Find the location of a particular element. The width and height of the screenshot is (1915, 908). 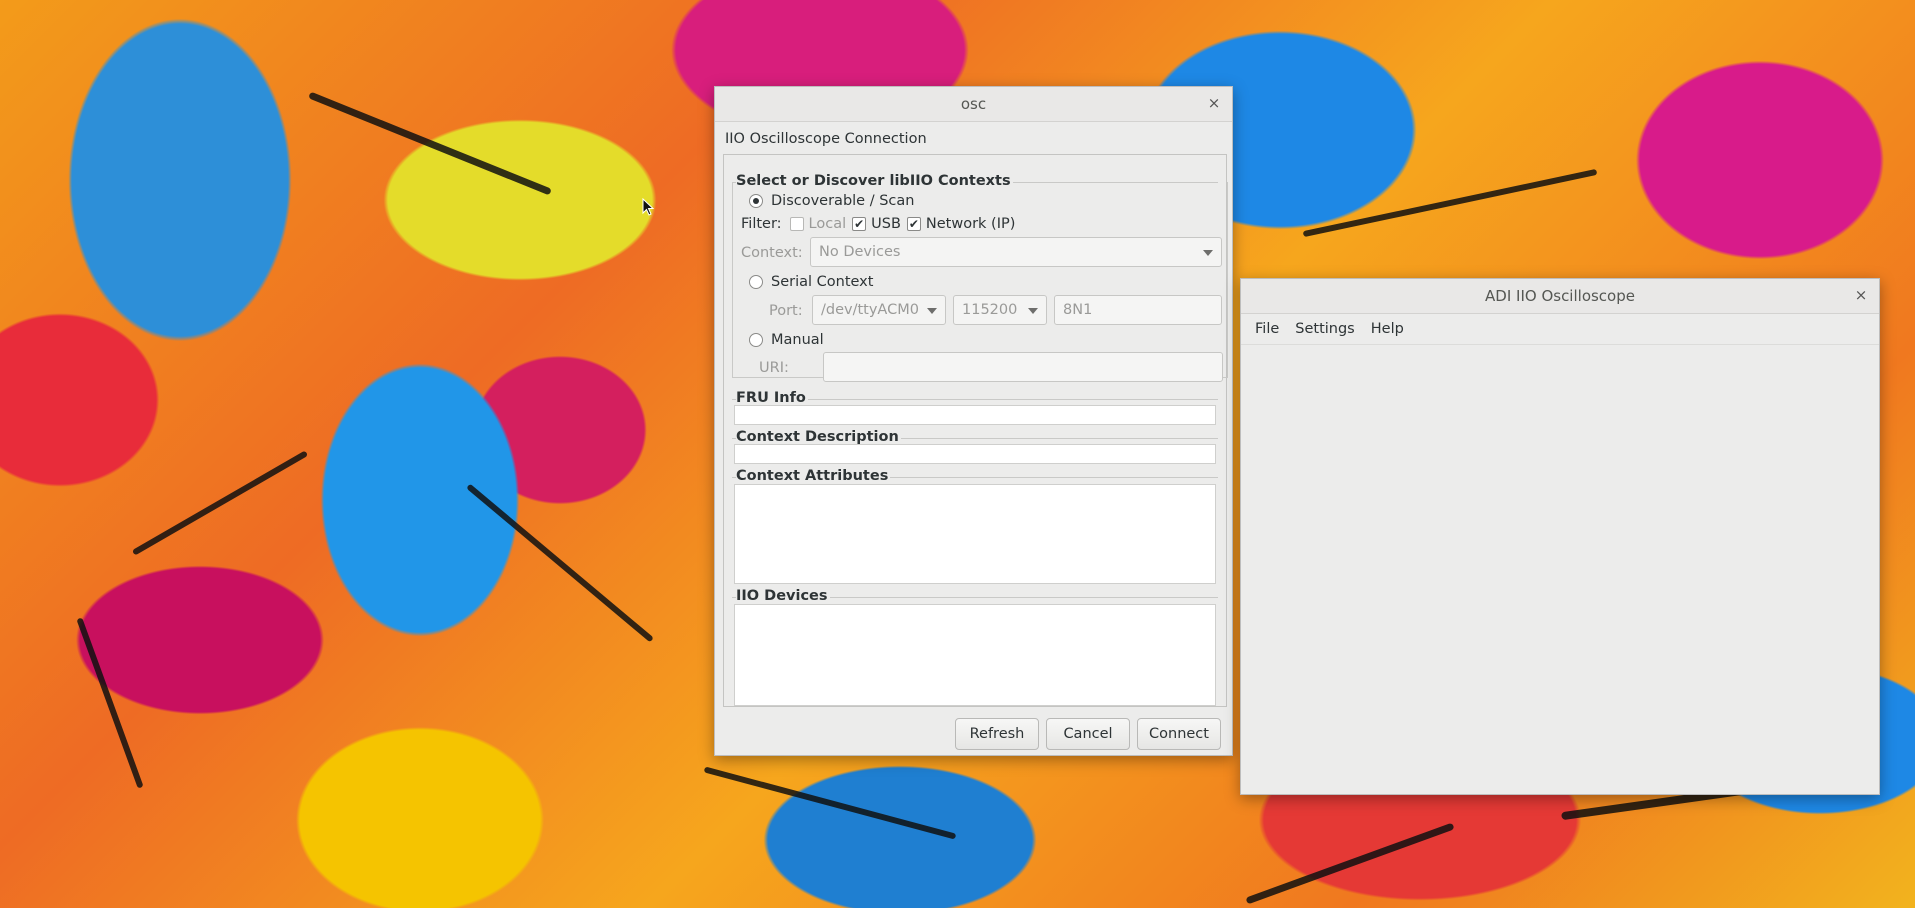

port-dropdown: /dev/ttyACM0 is located at coordinates (879, 310).